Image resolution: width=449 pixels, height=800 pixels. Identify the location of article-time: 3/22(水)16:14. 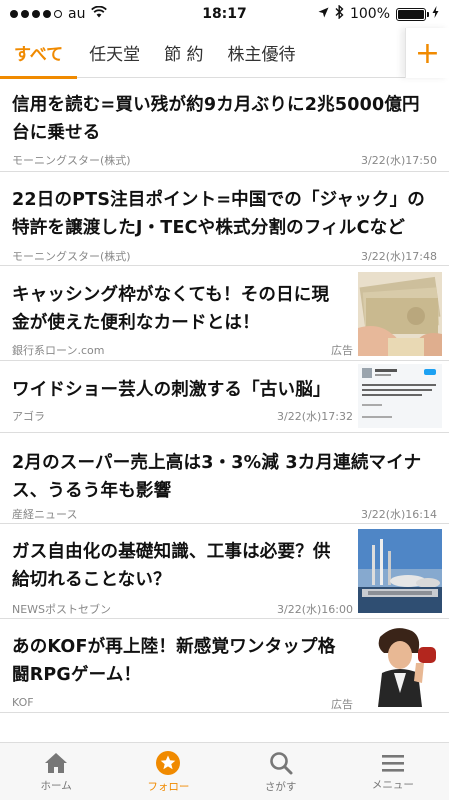
(399, 514).